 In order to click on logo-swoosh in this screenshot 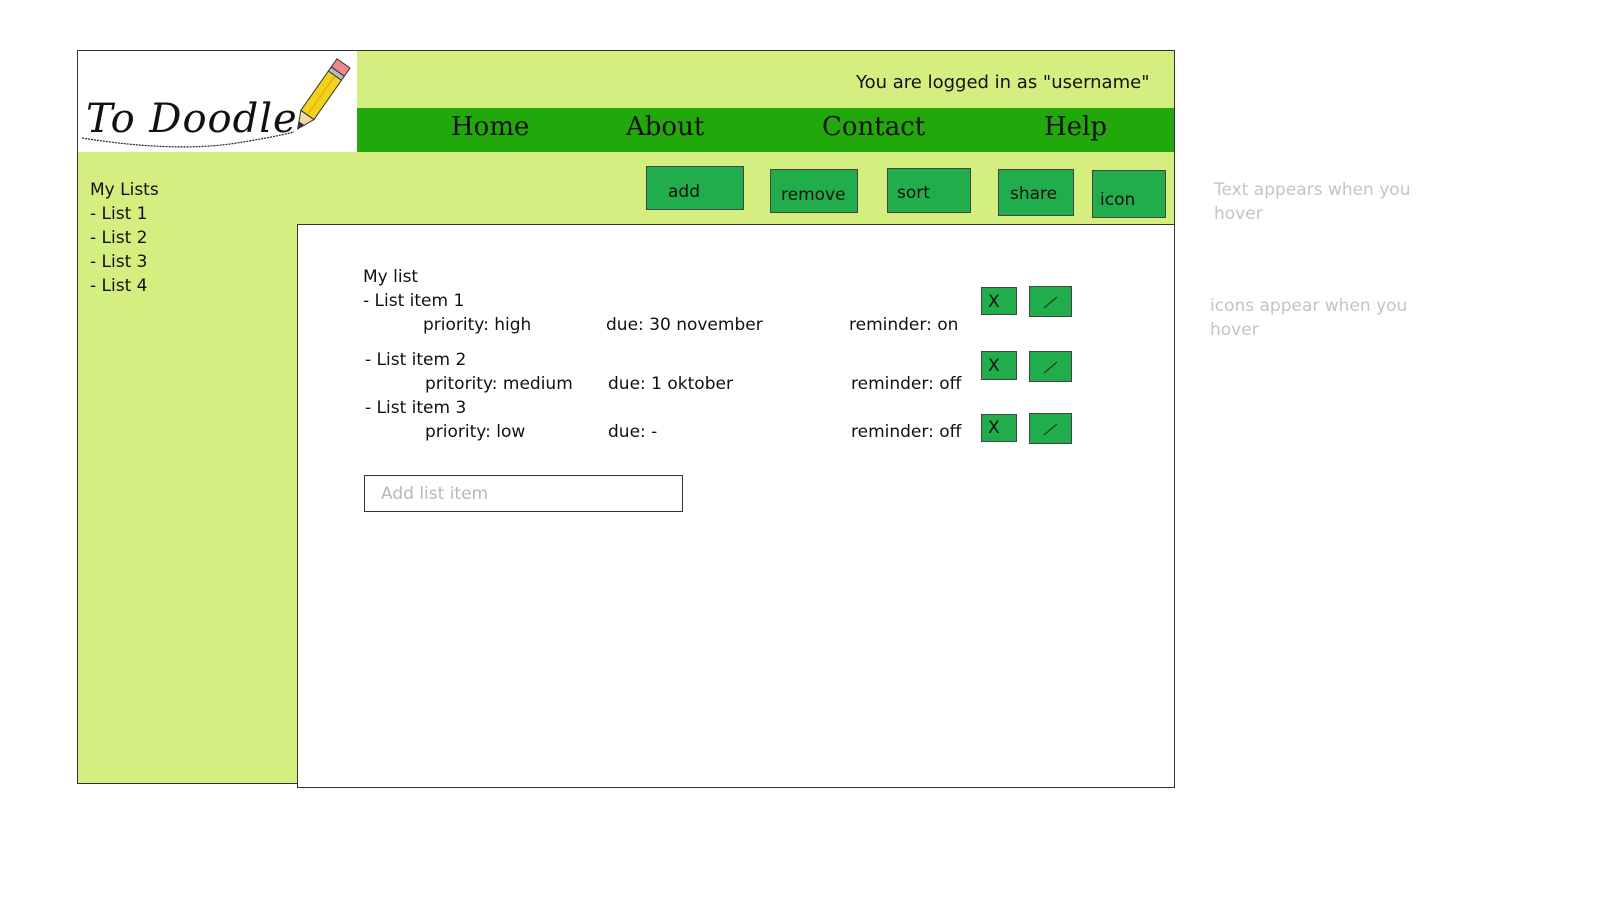, I will do `click(188, 139)`.